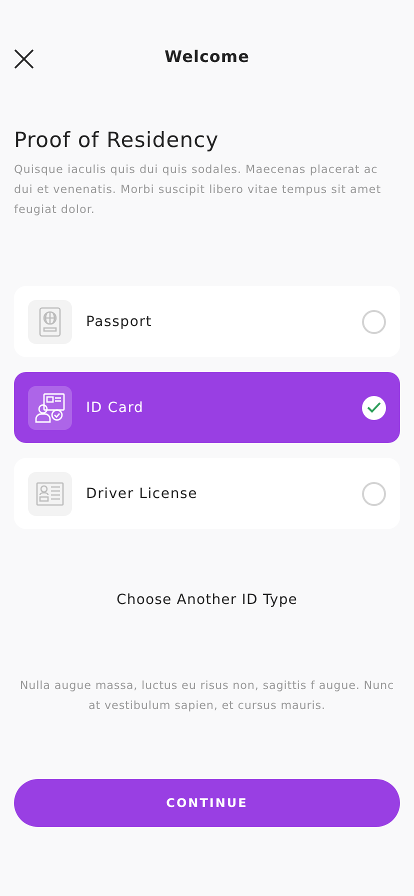 This screenshot has width=414, height=896. Describe the element at coordinates (115, 408) in the screenshot. I see `option-label: ID Card` at that location.